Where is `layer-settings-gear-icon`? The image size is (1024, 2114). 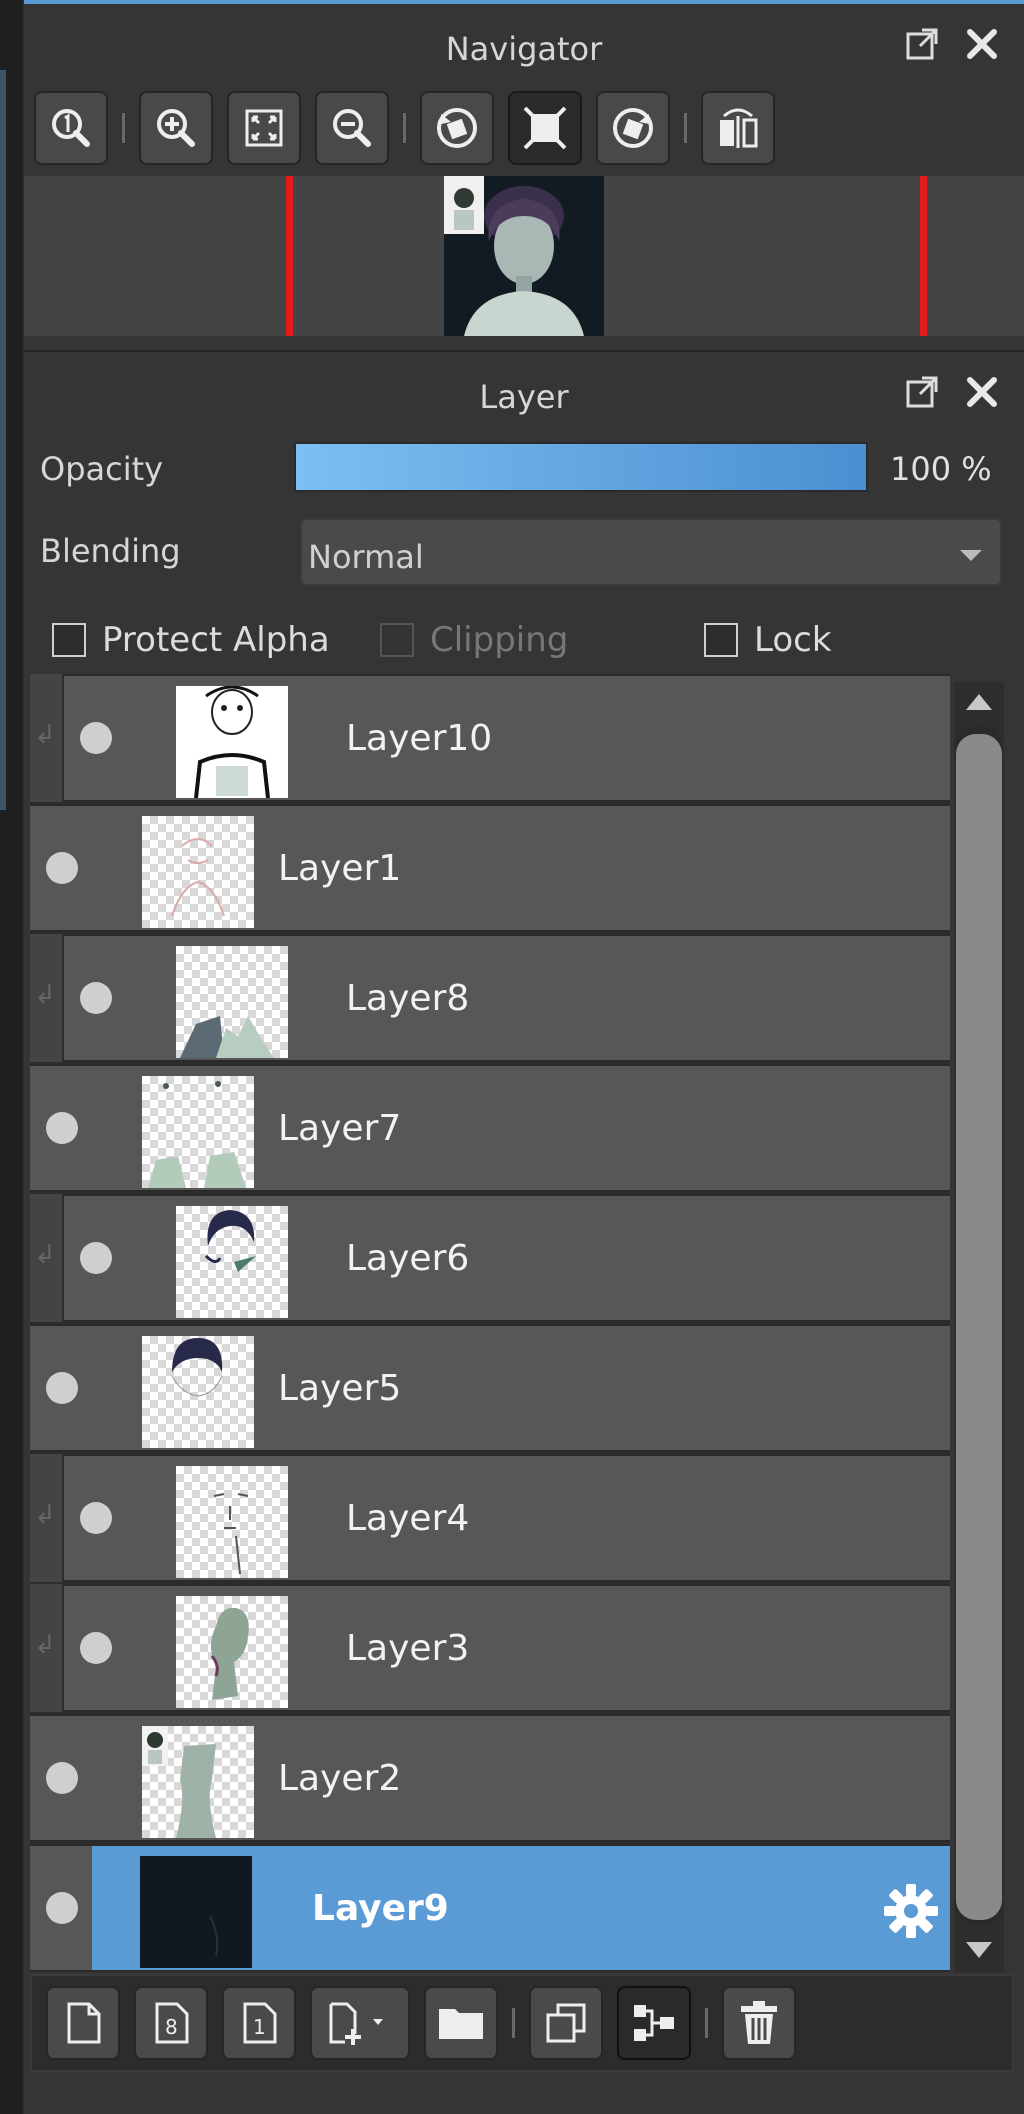 layer-settings-gear-icon is located at coordinates (911, 1911).